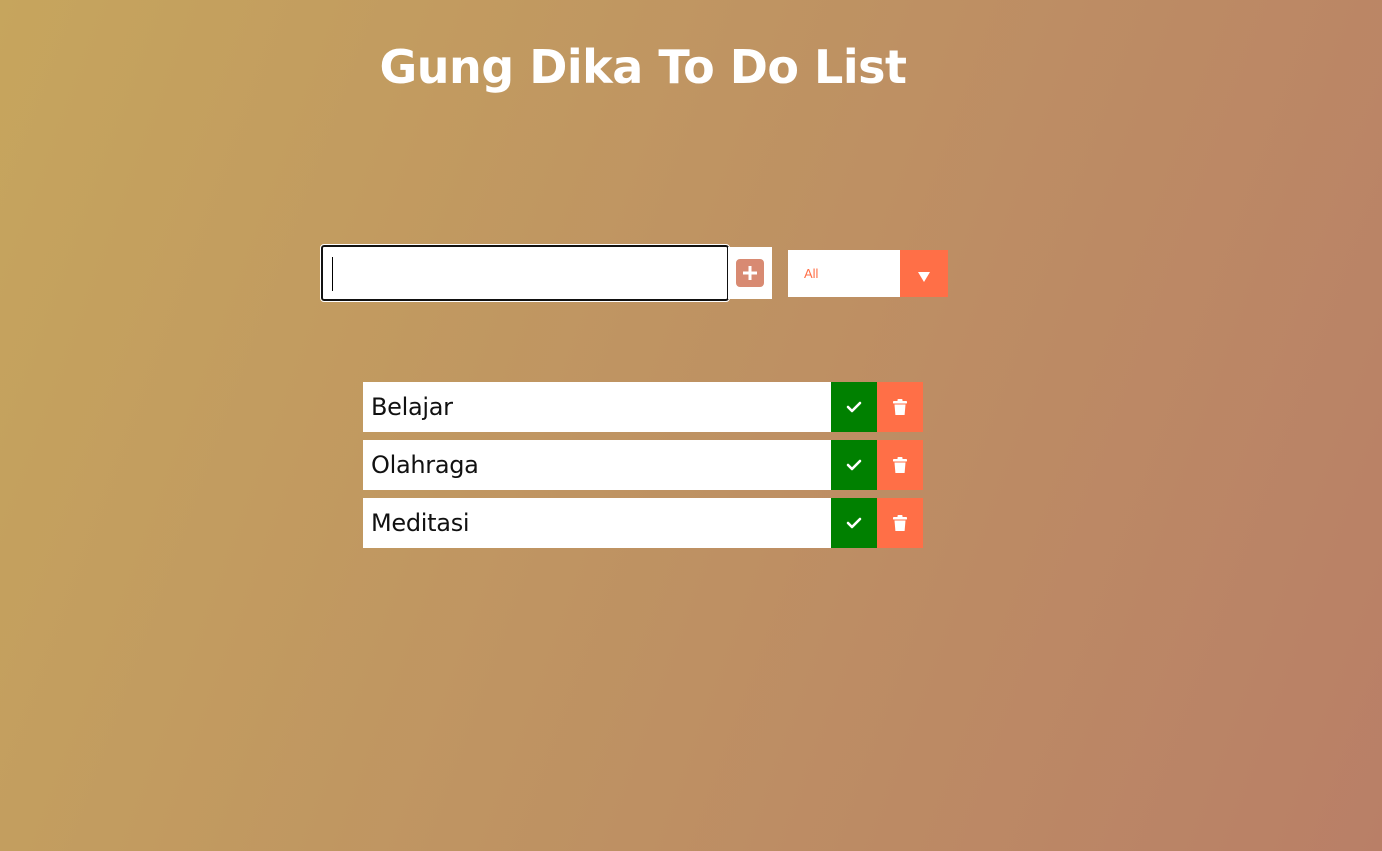 This screenshot has height=851, width=1382. I want to click on todo-item: Meditasi, so click(643, 523).